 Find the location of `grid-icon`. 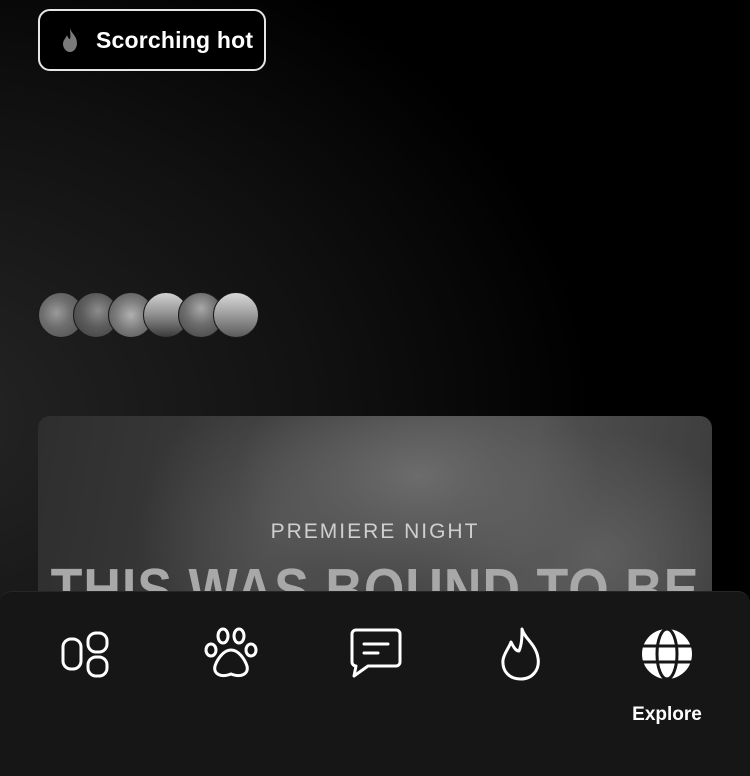

grid-icon is located at coordinates (85, 654).